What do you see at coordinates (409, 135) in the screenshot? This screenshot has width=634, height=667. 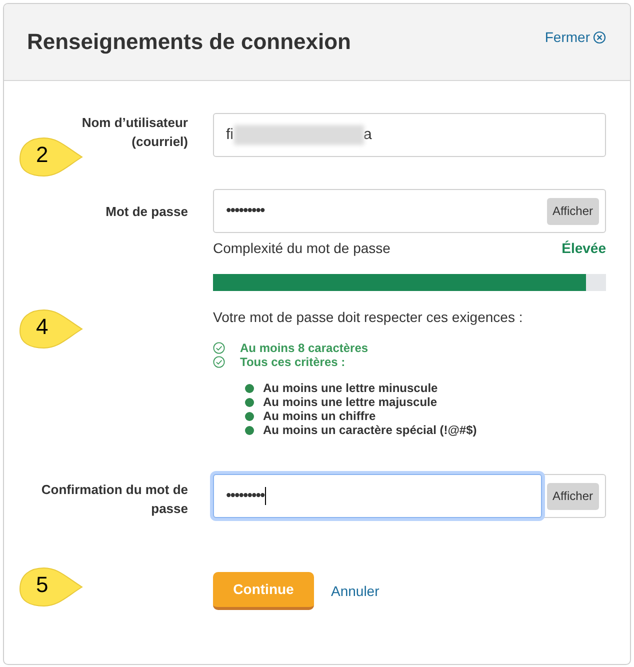 I see `username-field: fi a` at bounding box center [409, 135].